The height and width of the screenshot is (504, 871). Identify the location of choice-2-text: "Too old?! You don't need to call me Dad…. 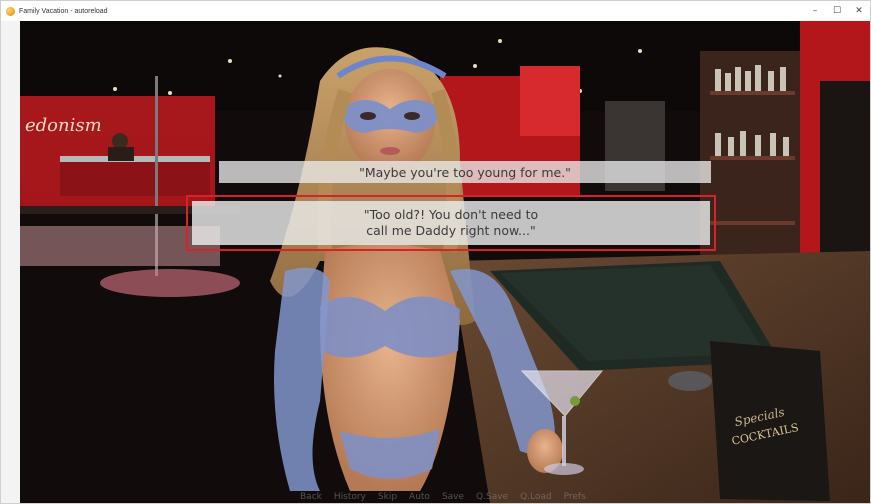
(451, 223).